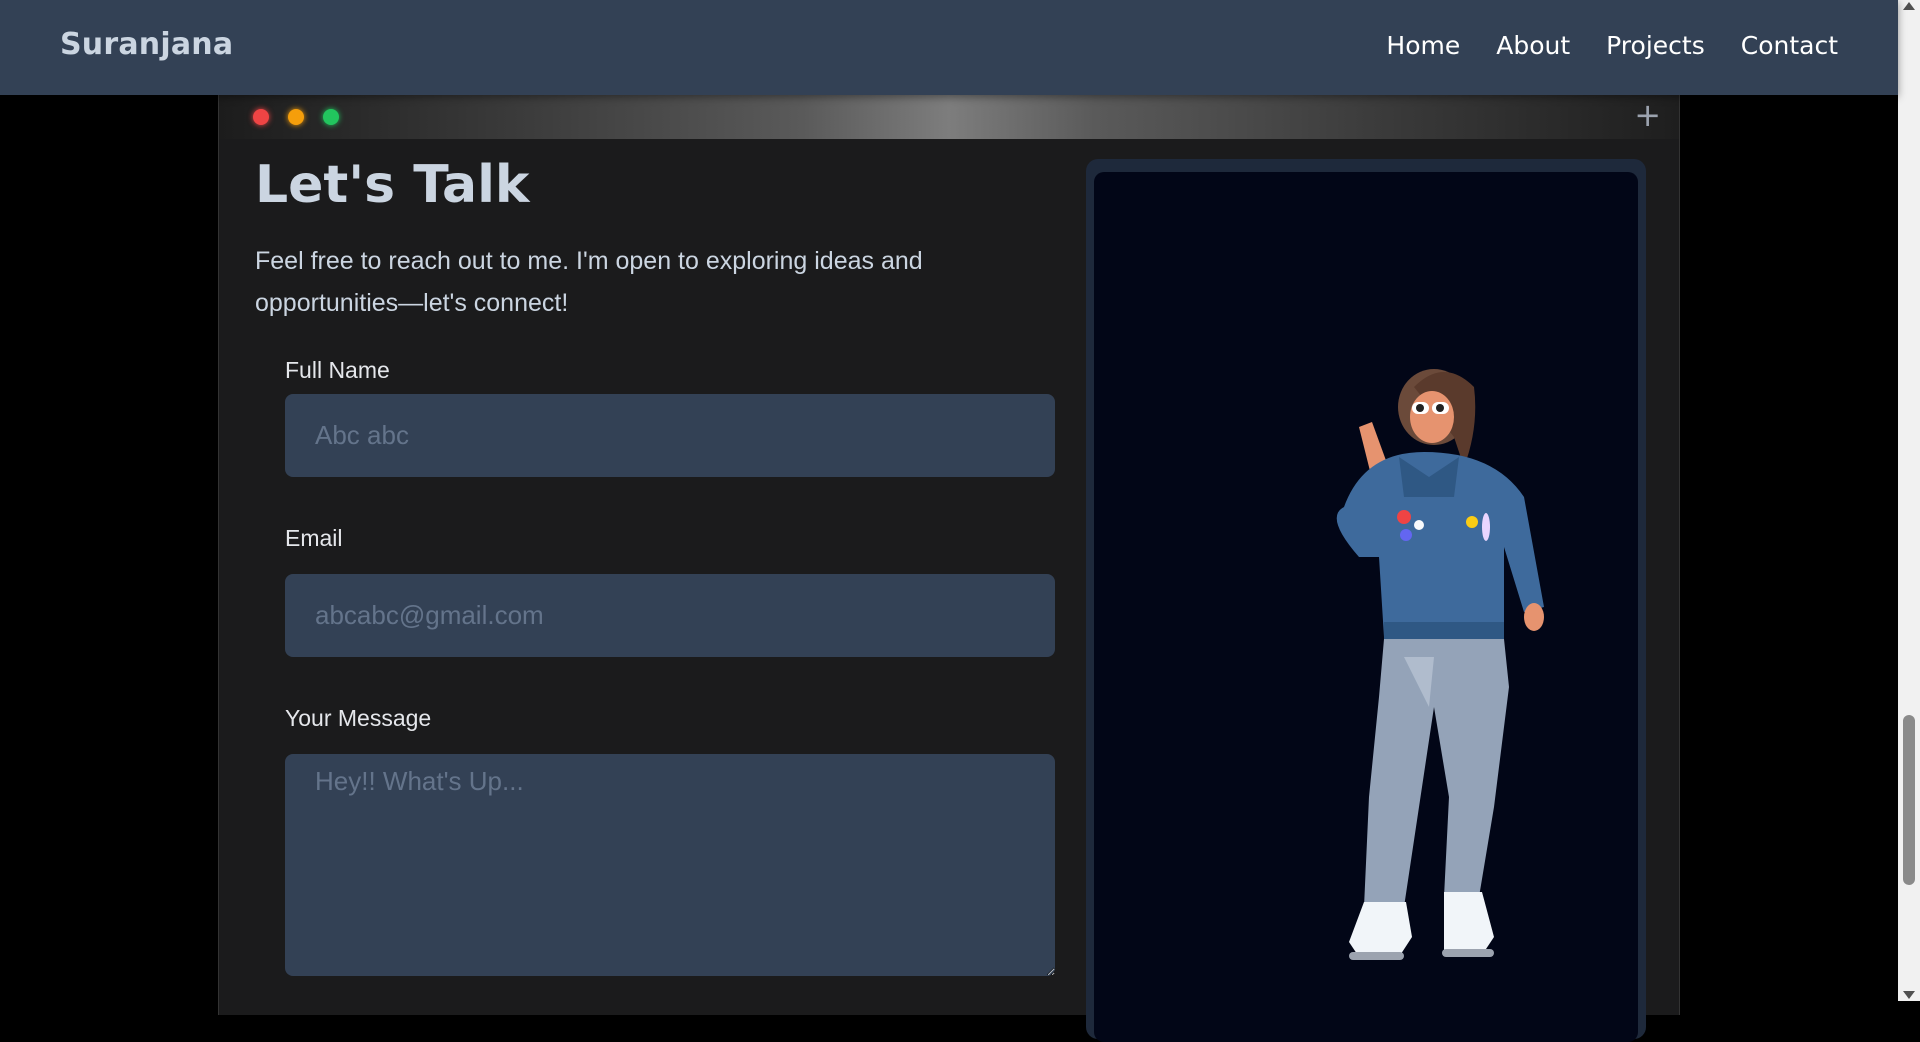 This screenshot has height=1042, width=1920. I want to click on nav-link-projects: Projects, so click(1655, 45).